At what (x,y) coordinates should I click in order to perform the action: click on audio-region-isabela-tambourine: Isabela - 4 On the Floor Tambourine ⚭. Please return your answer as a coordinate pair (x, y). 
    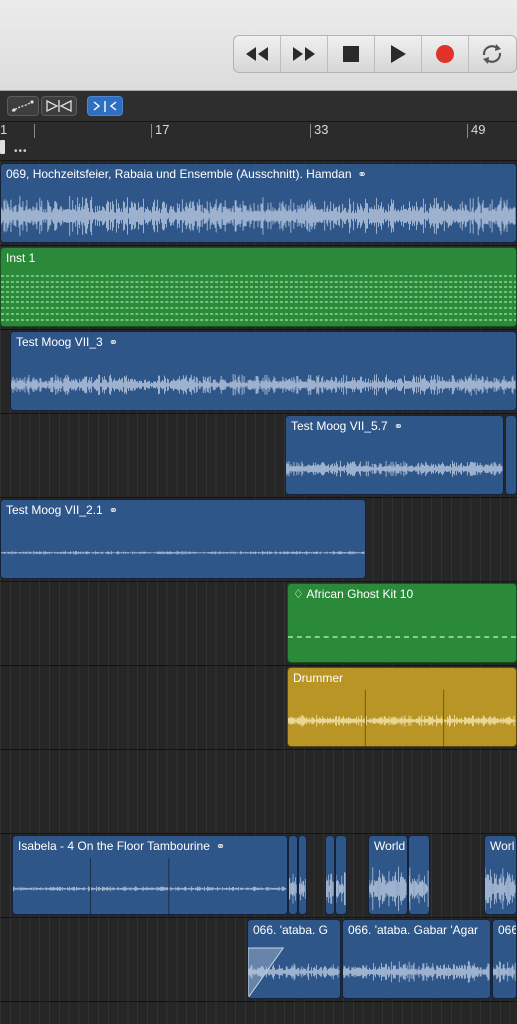
    Looking at the image, I should click on (150, 875).